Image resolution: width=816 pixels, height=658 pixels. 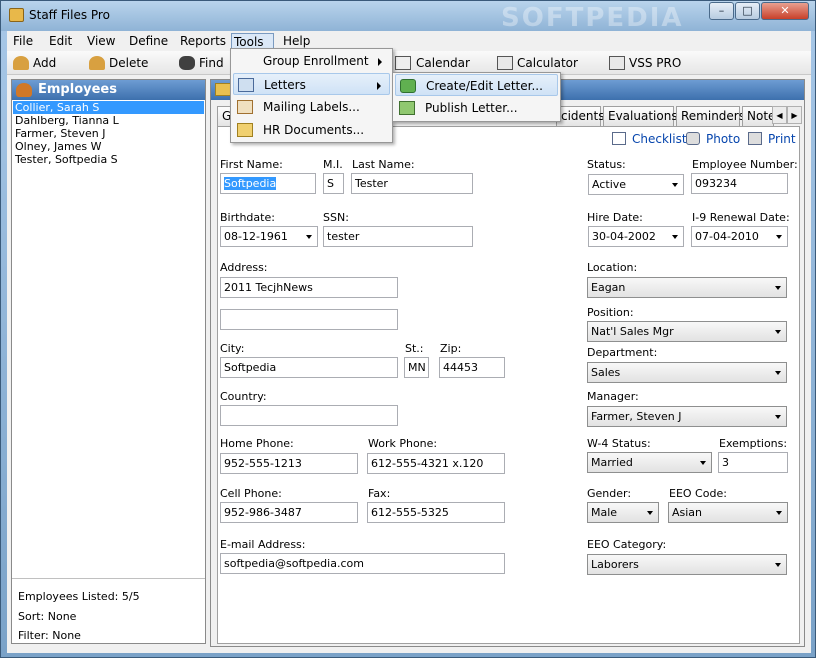 I want to click on status-select: Active, so click(x=636, y=184).